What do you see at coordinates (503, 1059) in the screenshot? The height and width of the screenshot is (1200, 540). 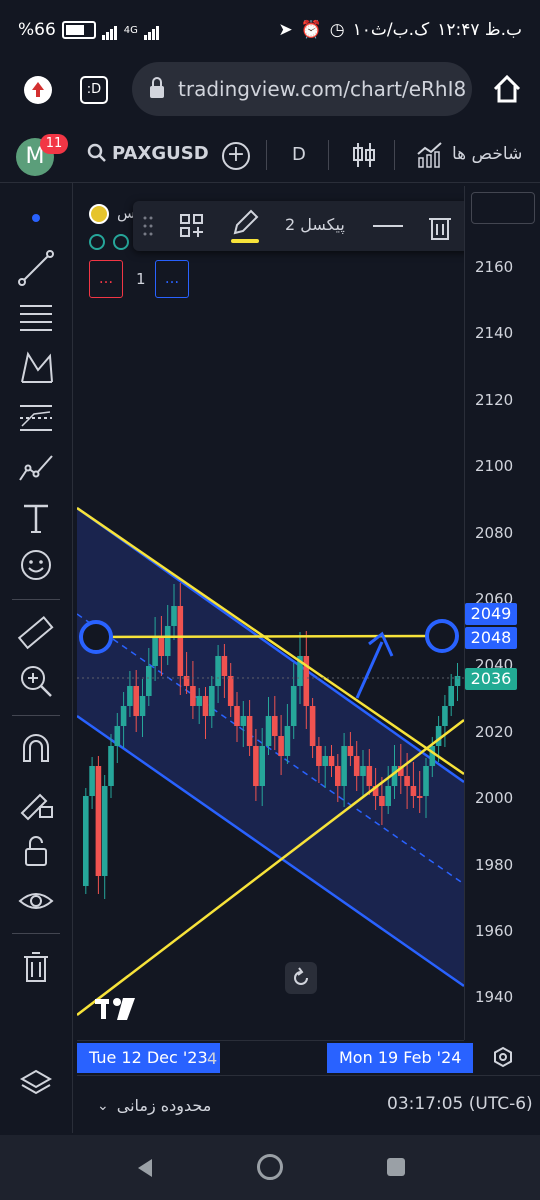 I see `chart-settings-icon` at bounding box center [503, 1059].